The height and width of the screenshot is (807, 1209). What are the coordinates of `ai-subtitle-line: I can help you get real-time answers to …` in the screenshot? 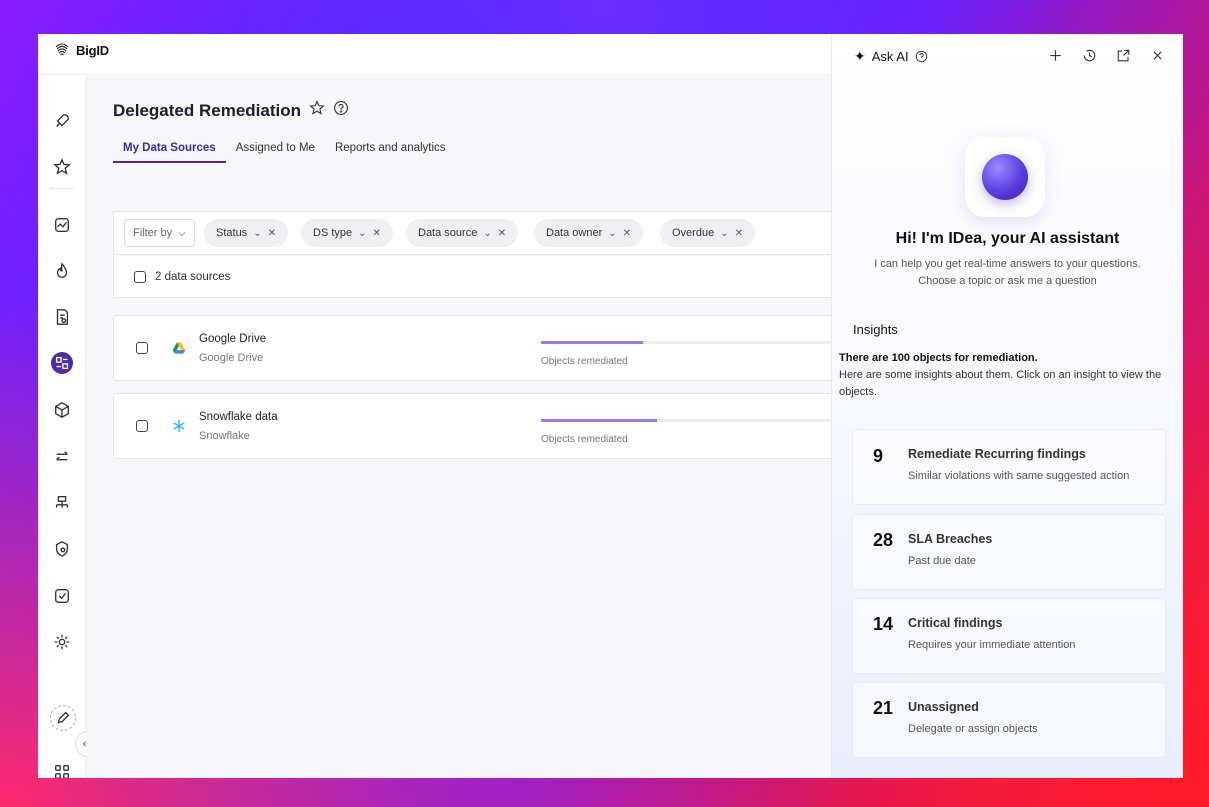 It's located at (1007, 264).